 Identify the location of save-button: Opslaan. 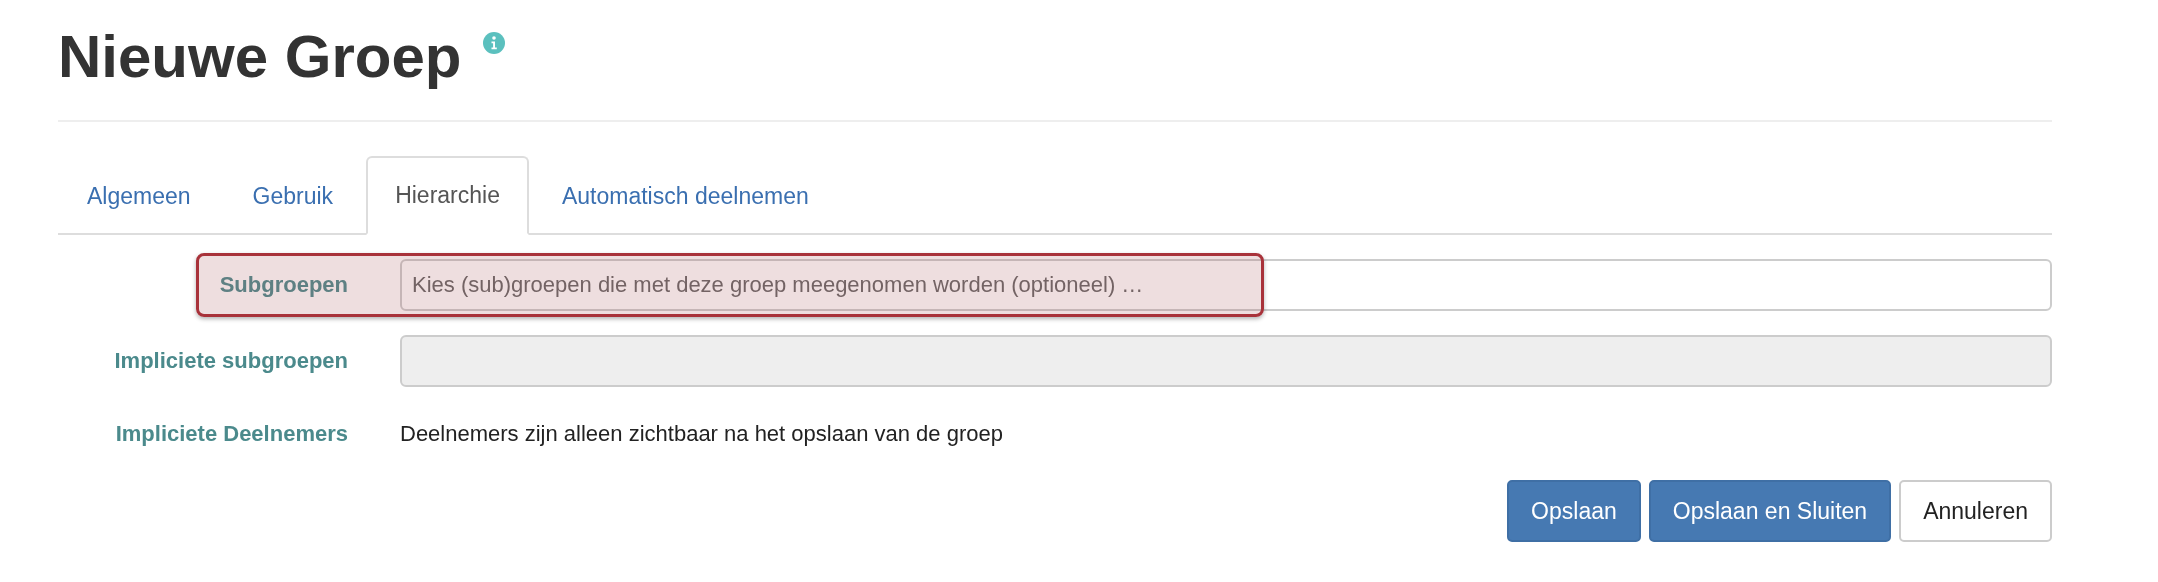
(1574, 510).